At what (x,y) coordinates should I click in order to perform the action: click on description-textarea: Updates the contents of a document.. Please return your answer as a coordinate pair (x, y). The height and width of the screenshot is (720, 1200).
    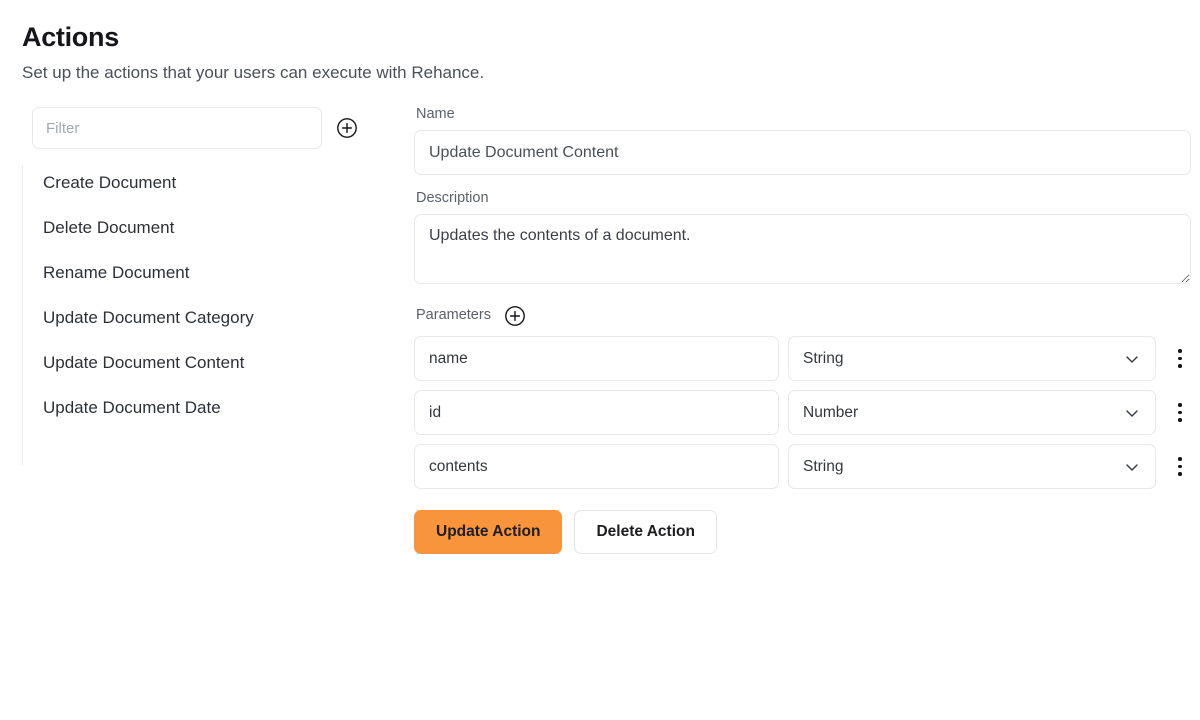
    Looking at the image, I should click on (802, 249).